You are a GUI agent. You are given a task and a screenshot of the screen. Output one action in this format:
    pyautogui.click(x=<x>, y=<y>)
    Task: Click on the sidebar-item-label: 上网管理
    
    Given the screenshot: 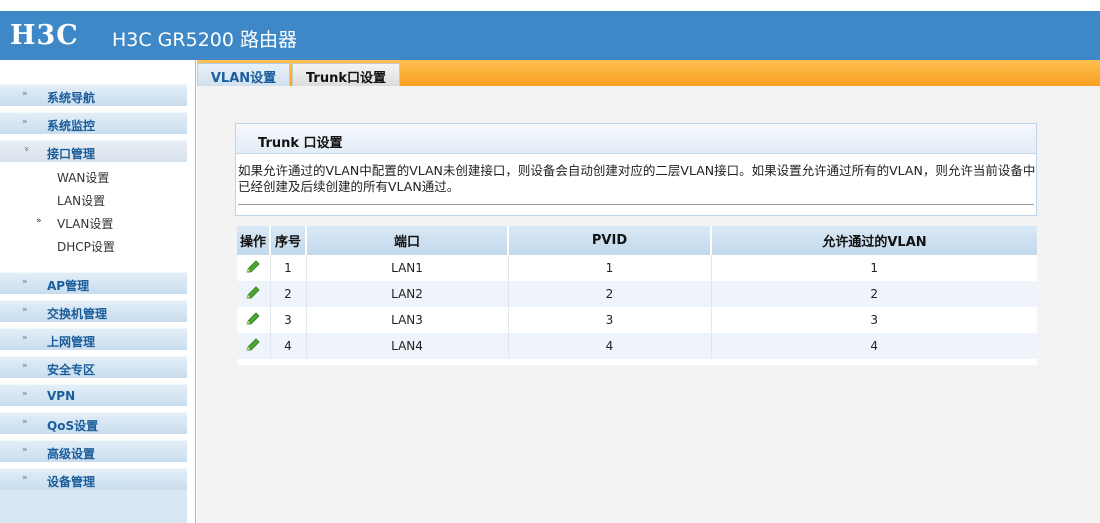 What is the action you would take?
    pyautogui.click(x=71, y=342)
    